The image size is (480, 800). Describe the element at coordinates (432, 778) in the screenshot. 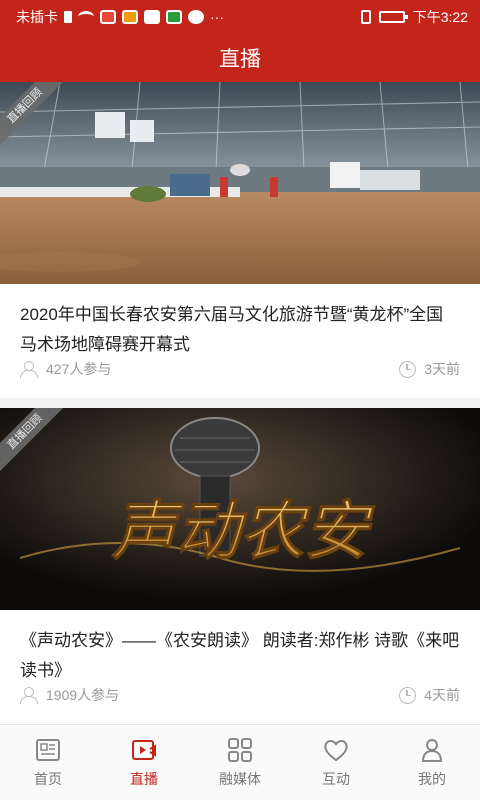

I see `nav-label: 我的` at that location.